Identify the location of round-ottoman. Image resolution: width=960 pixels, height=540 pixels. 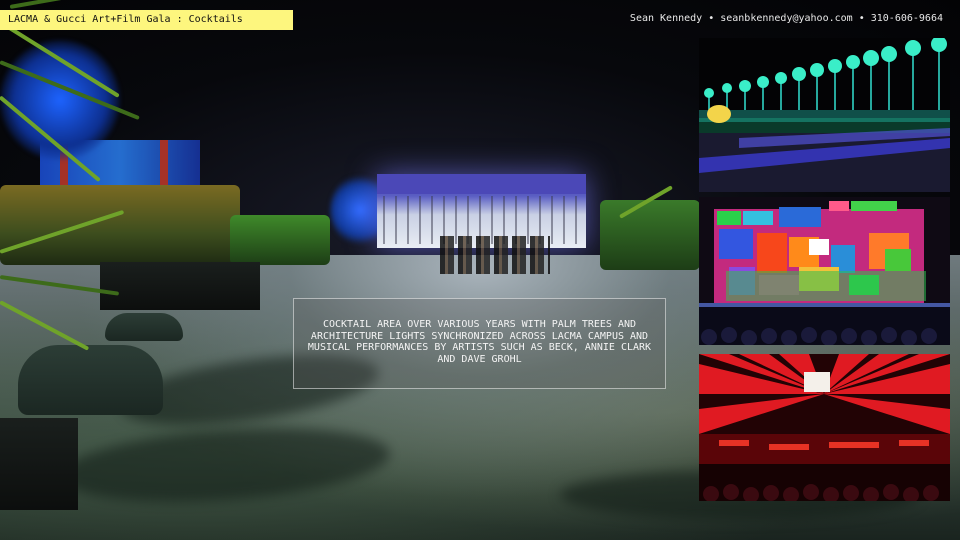
(144, 327).